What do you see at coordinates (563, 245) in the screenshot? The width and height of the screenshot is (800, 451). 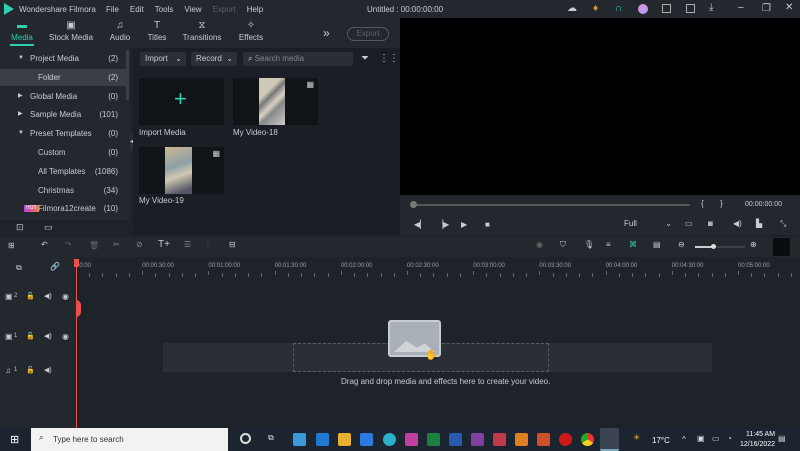 I see `marker-icon: ⛉` at bounding box center [563, 245].